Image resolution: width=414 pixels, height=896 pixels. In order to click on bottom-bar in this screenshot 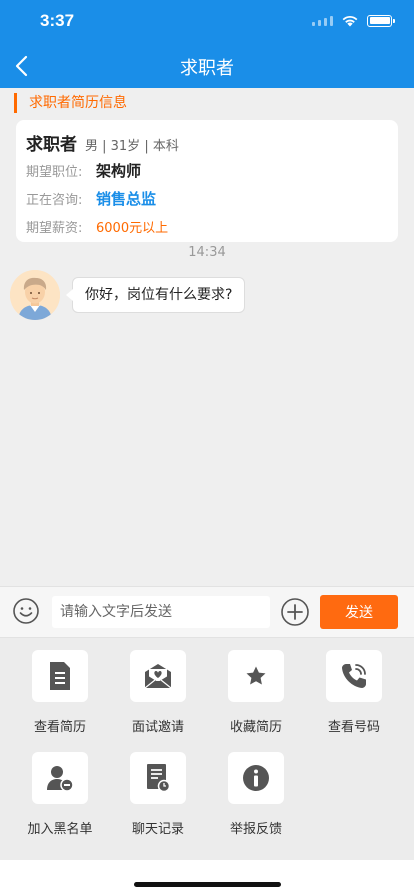, I will do `click(207, 878)`.